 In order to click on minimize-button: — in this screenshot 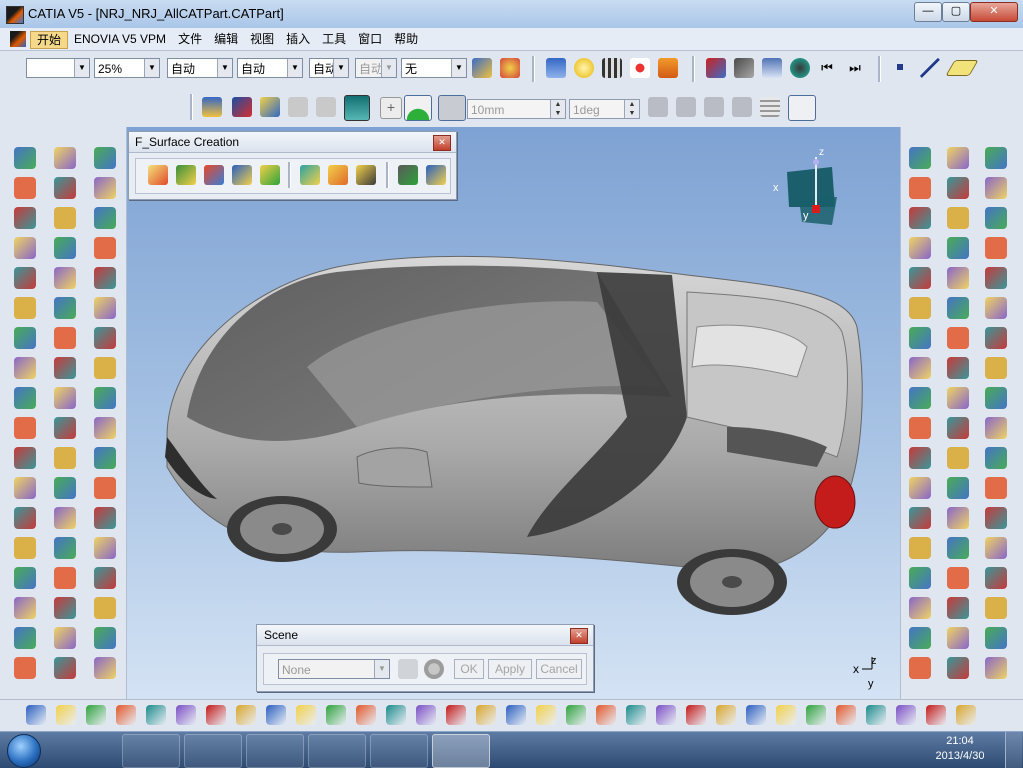, I will do `click(928, 12)`.